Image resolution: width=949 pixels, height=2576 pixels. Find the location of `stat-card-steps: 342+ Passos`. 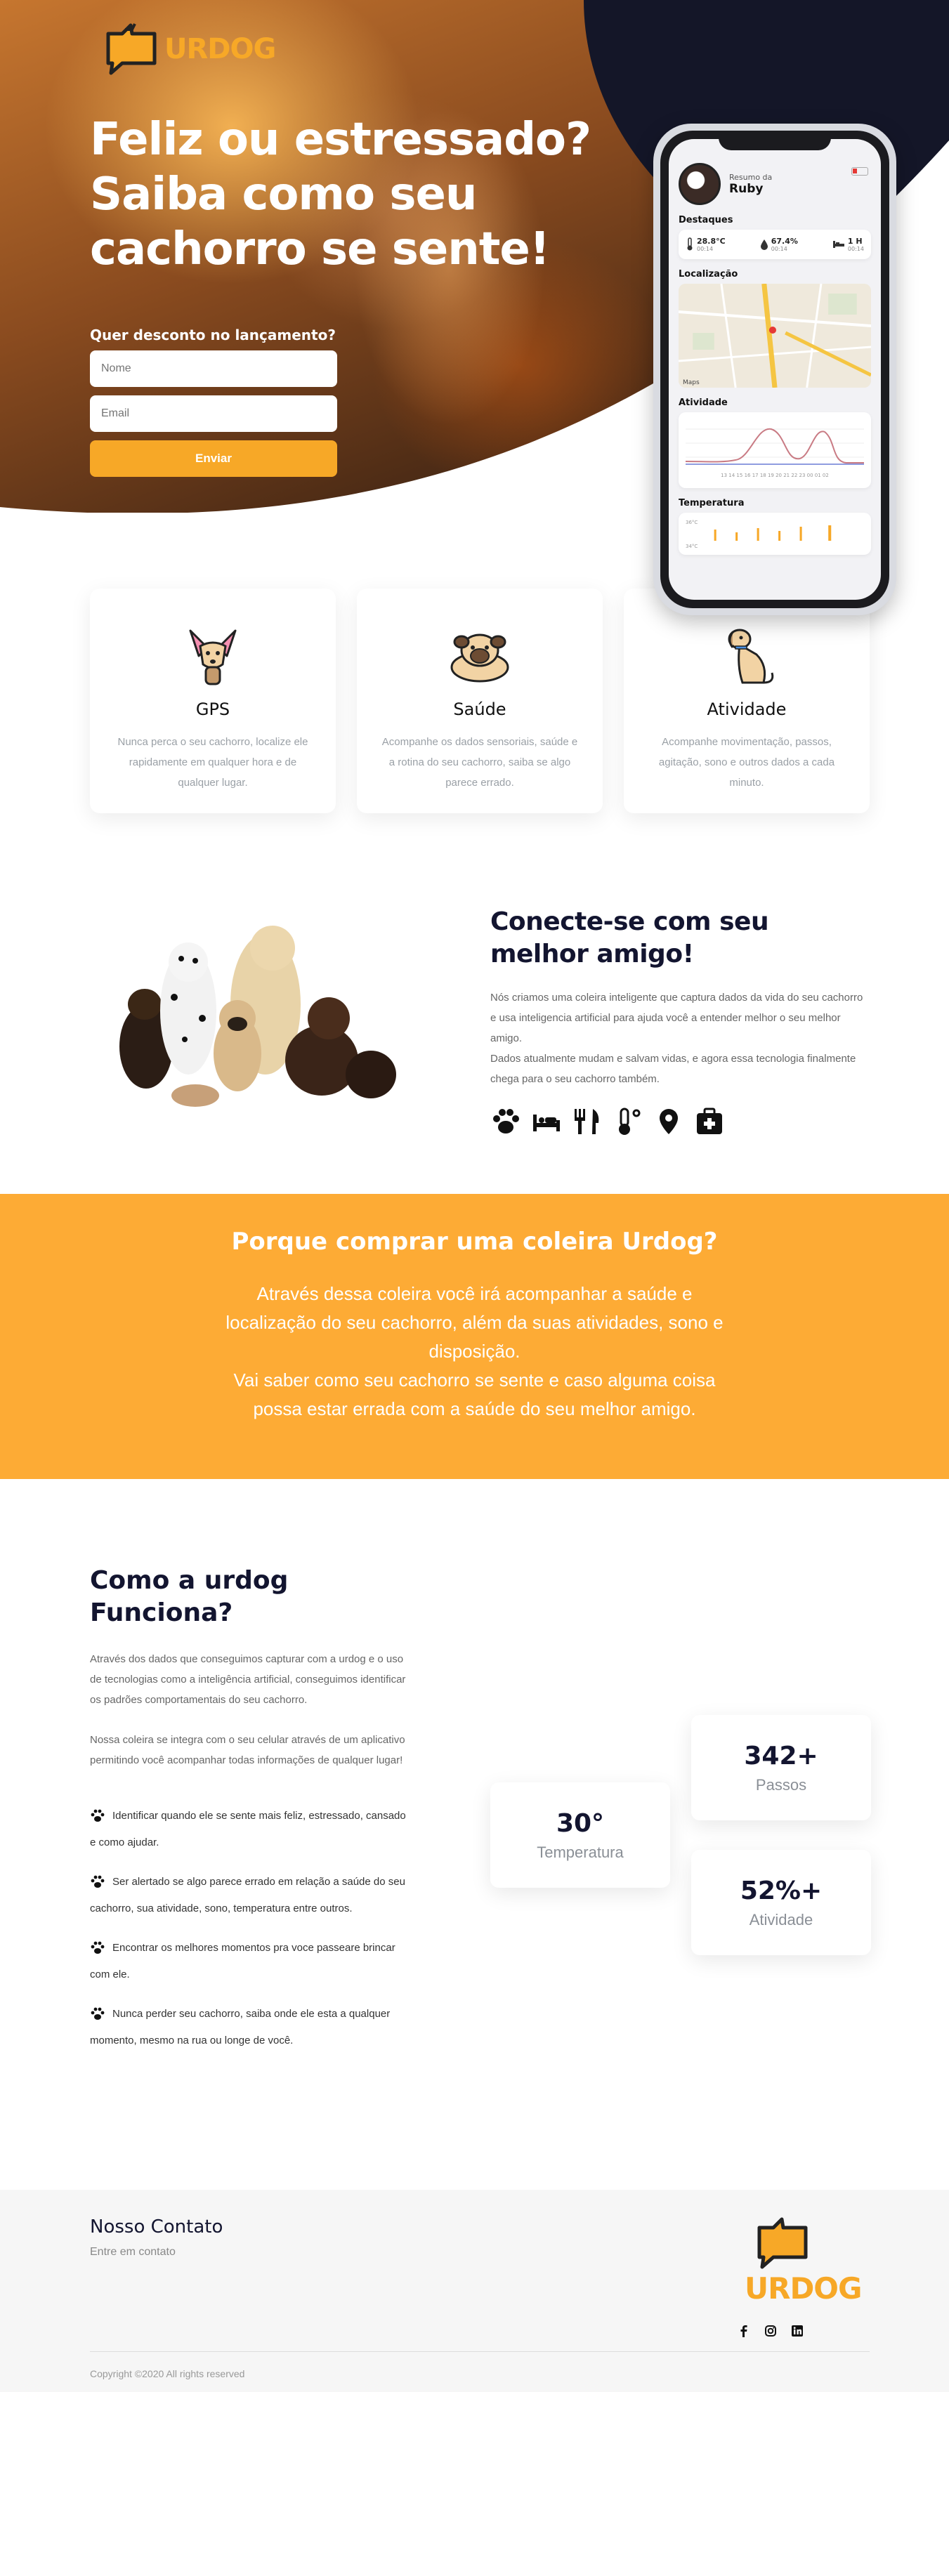

stat-card-steps: 342+ Passos is located at coordinates (781, 1768).